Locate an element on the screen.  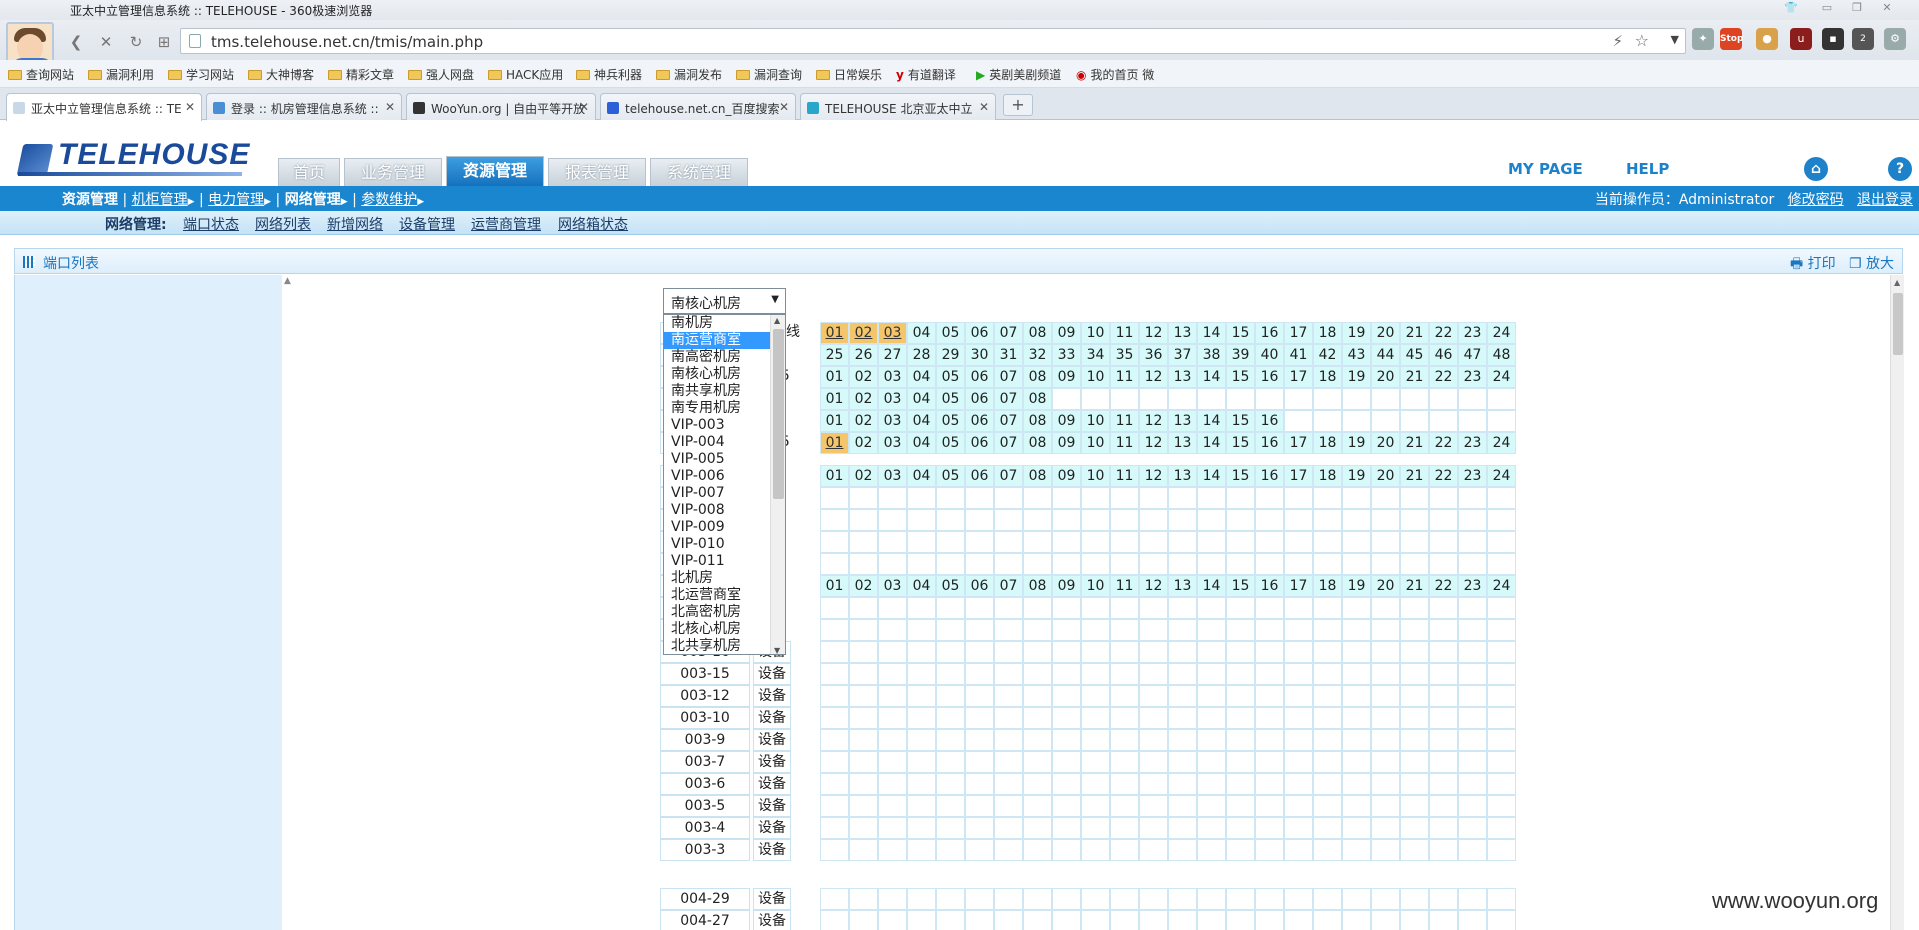
lightning-icon: ⚡ is located at coordinates (1617, 41).